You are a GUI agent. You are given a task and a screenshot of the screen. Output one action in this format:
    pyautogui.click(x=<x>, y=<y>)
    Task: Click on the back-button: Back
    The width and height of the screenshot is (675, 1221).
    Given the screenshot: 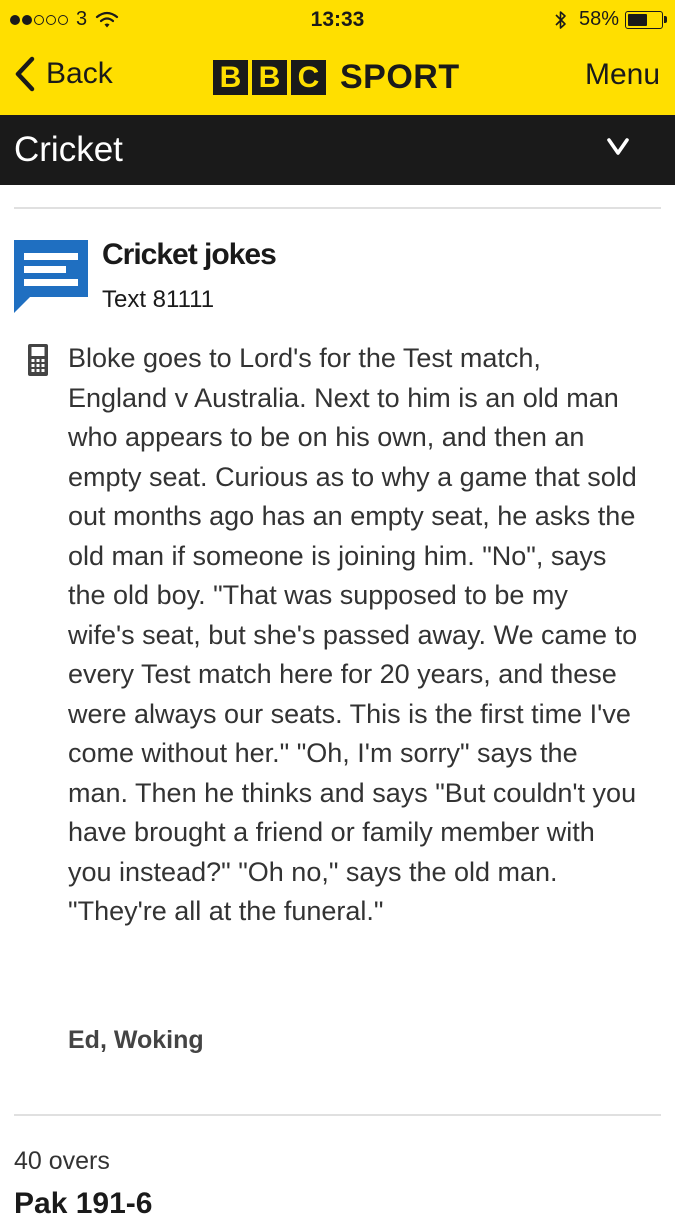 What is the action you would take?
    pyautogui.click(x=63, y=74)
    